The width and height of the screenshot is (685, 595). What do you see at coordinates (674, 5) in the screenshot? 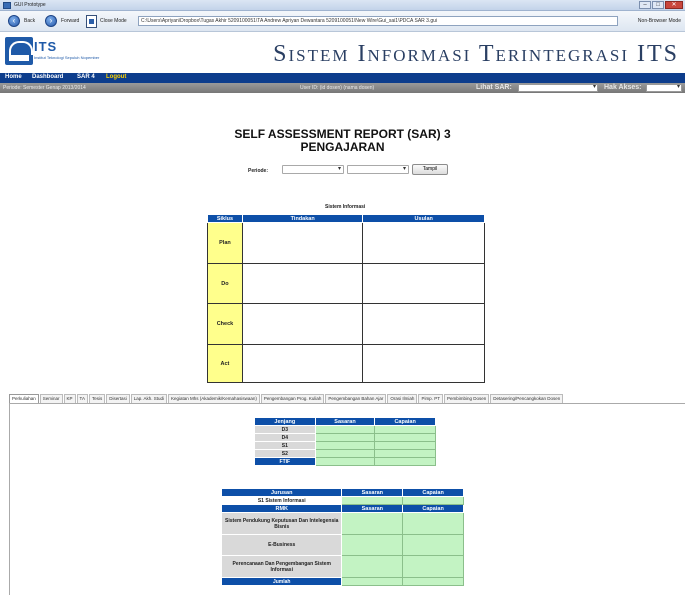
I see `close-window-button: ✕` at bounding box center [674, 5].